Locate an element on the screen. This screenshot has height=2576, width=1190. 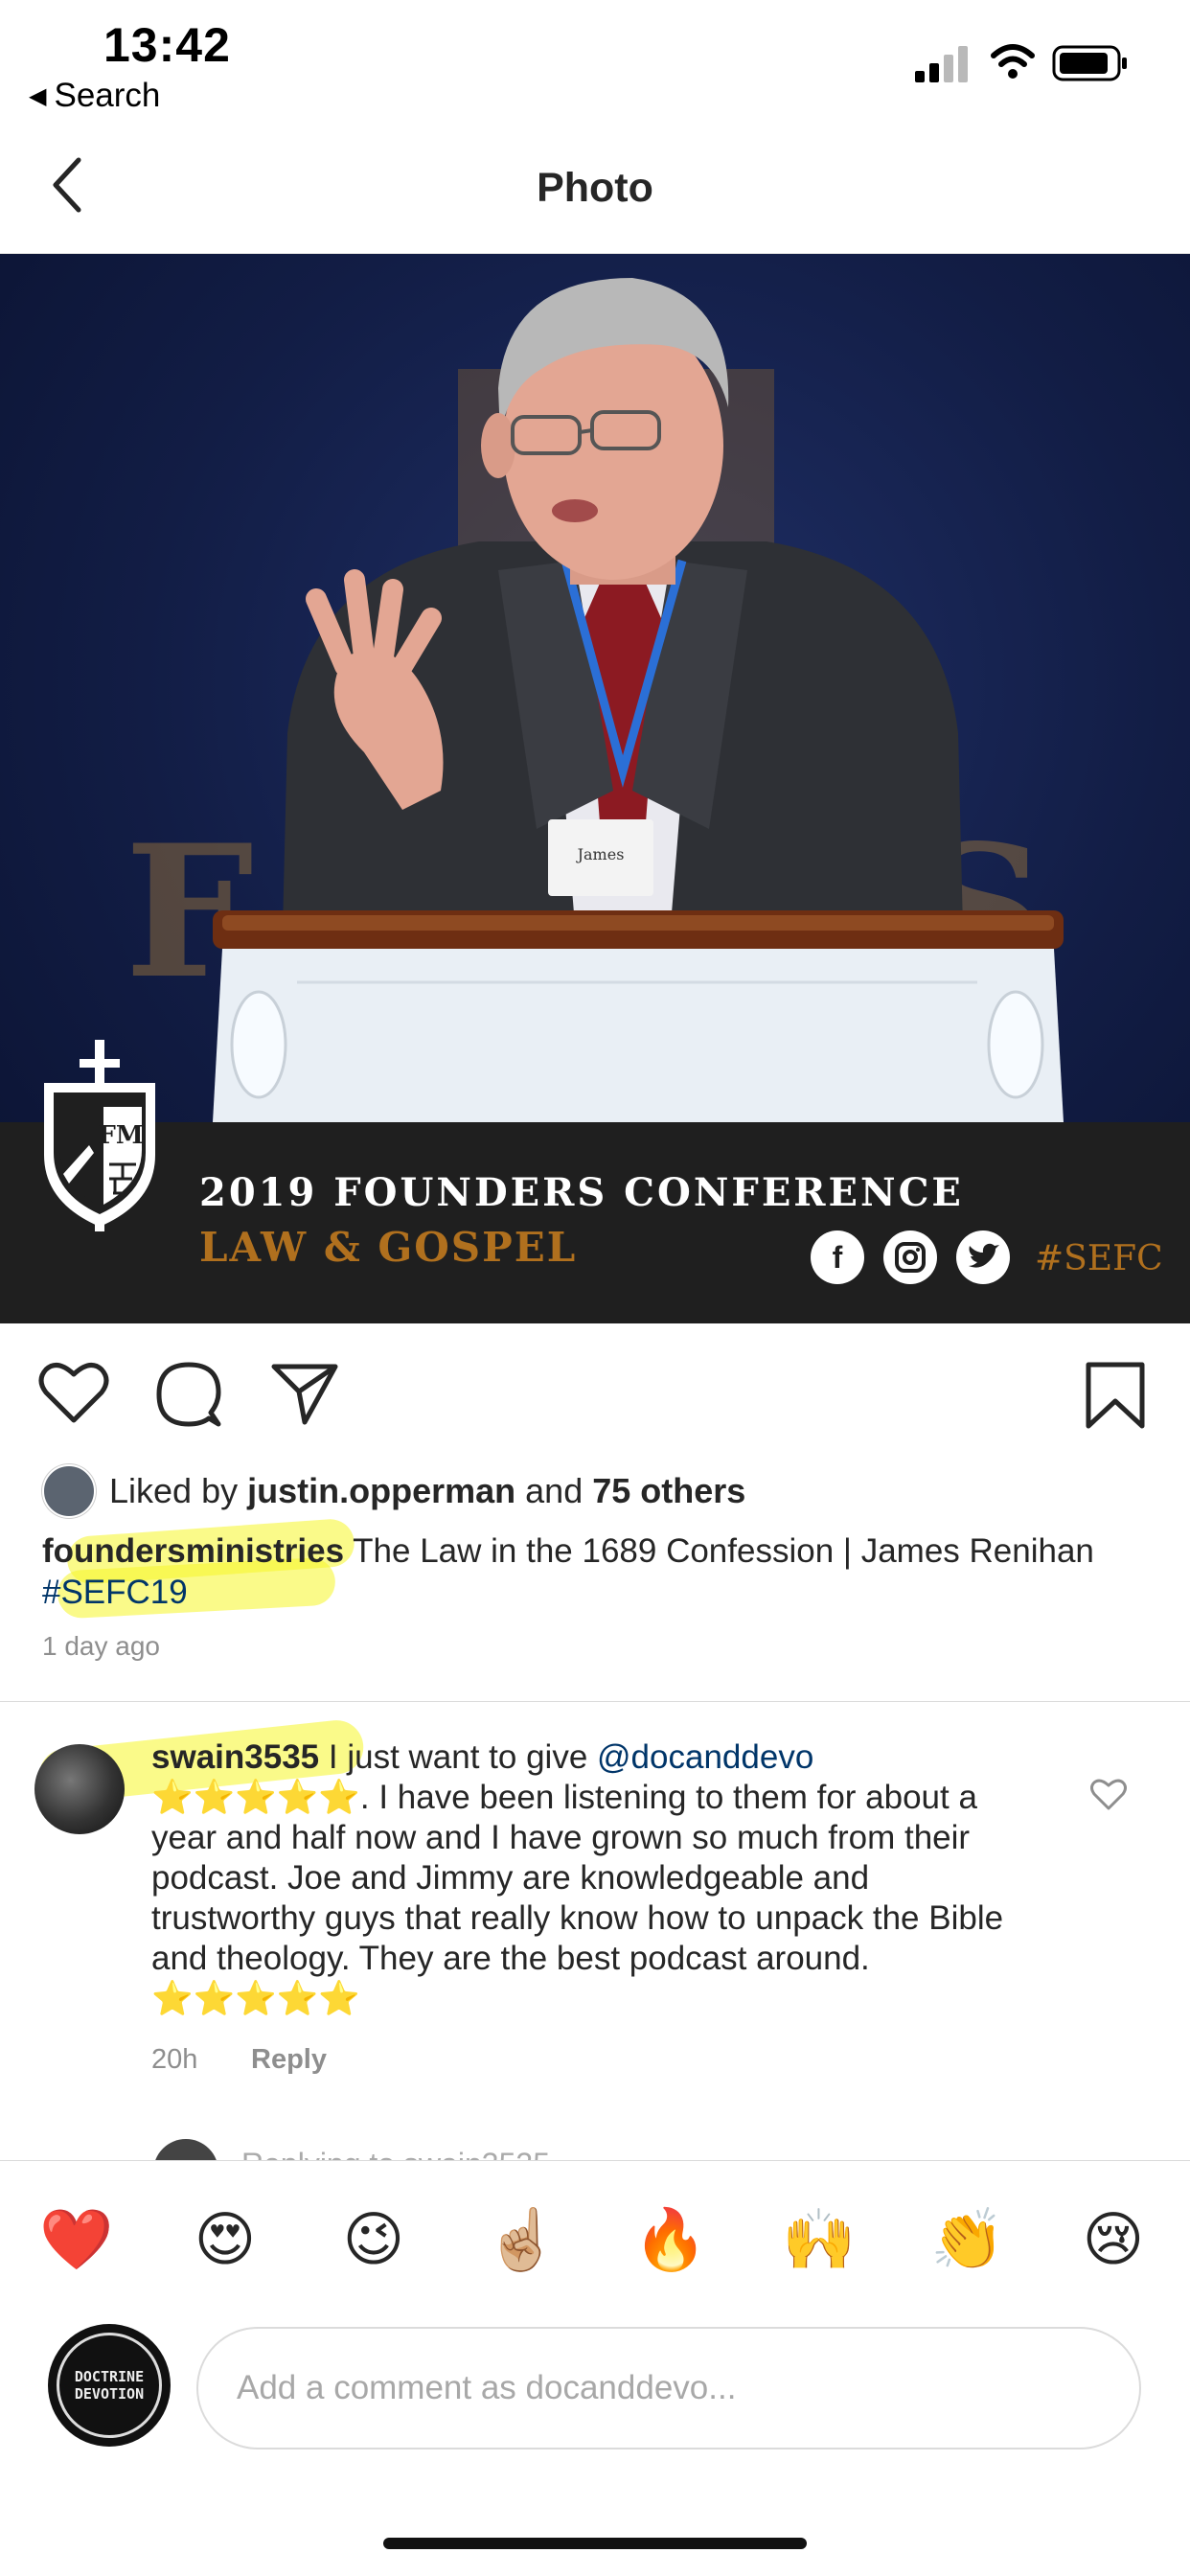
avatar-logo: DOCTRINE DEVOTION is located at coordinates (109, 2386).